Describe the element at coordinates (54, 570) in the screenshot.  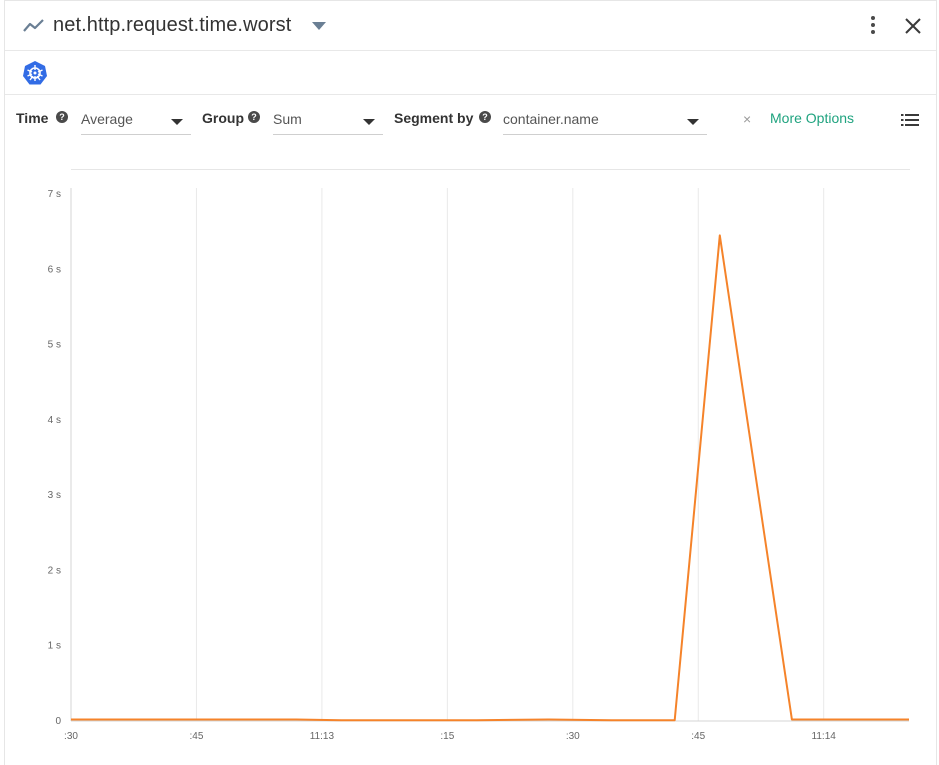
I see `y-tick-label: 2 s` at that location.